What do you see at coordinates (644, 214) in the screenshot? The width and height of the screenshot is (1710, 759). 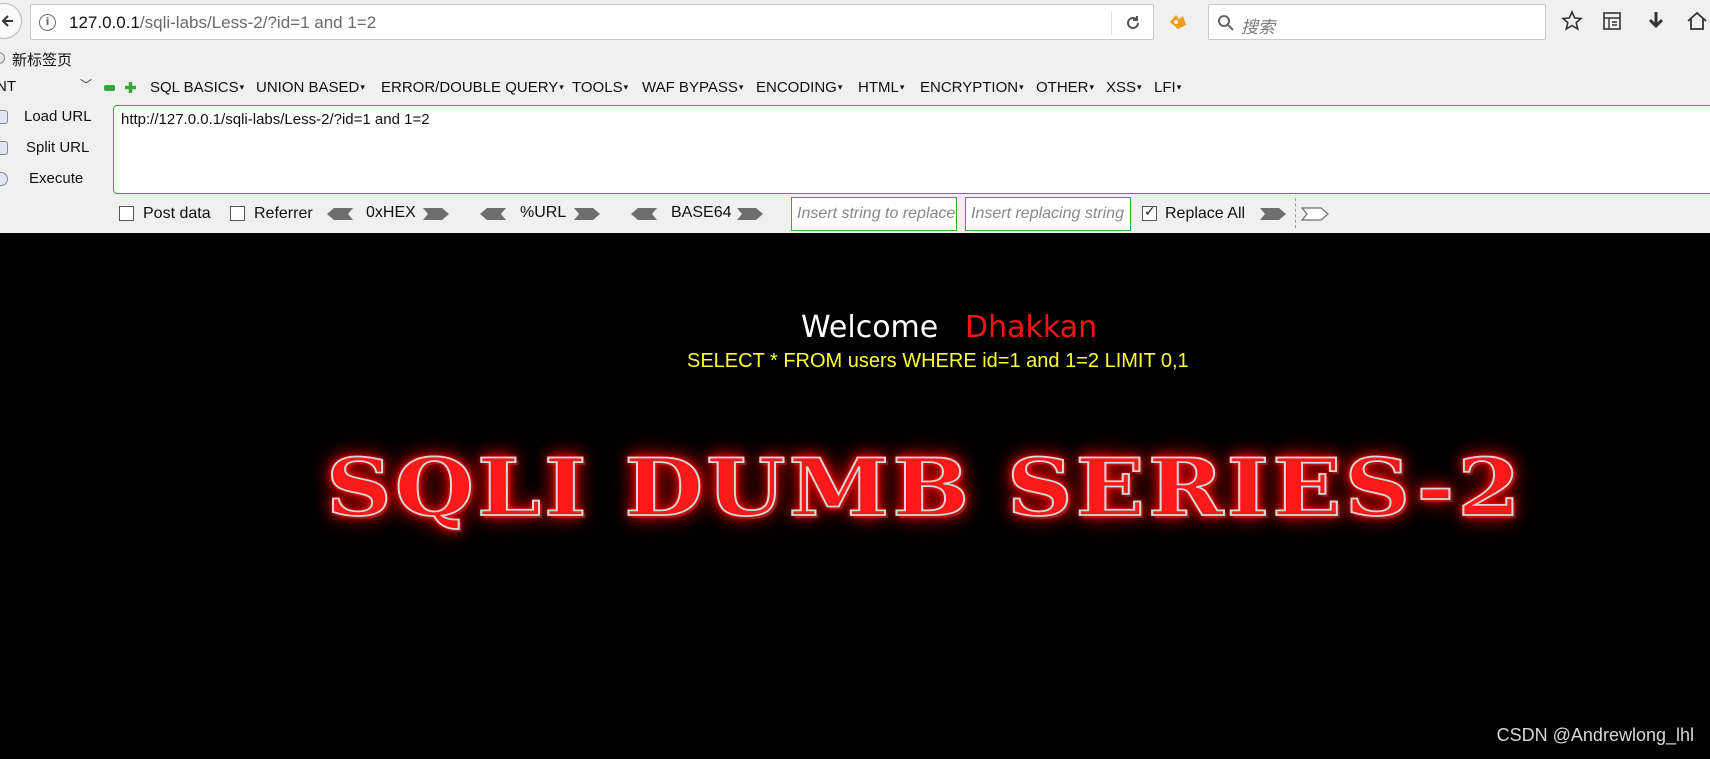 I see `base64-decode-arrow-icon` at bounding box center [644, 214].